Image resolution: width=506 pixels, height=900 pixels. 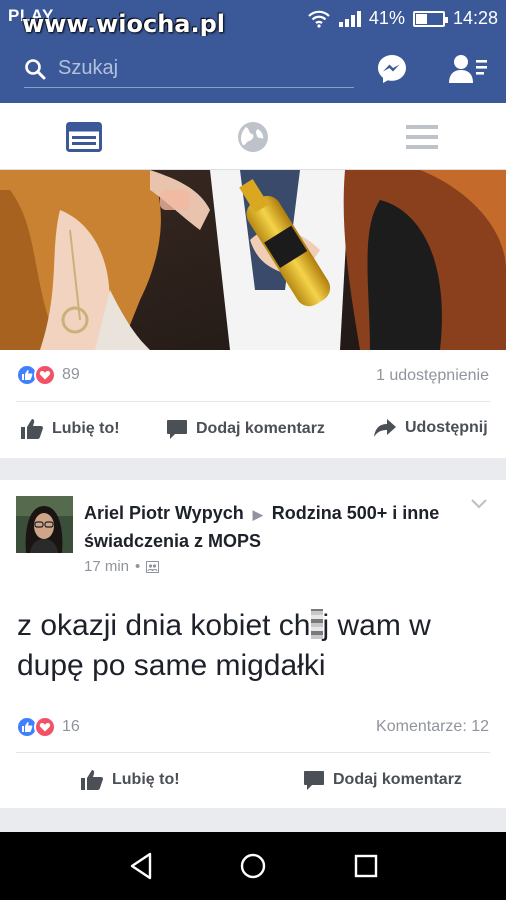 I want to click on watermark: www.wiocha.pl, so click(x=124, y=24).